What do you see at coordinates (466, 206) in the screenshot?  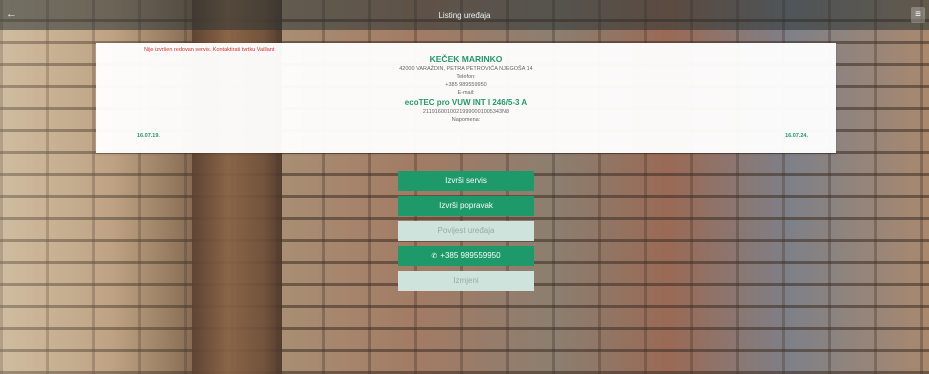 I see `repair-button: Izvrši popravak` at bounding box center [466, 206].